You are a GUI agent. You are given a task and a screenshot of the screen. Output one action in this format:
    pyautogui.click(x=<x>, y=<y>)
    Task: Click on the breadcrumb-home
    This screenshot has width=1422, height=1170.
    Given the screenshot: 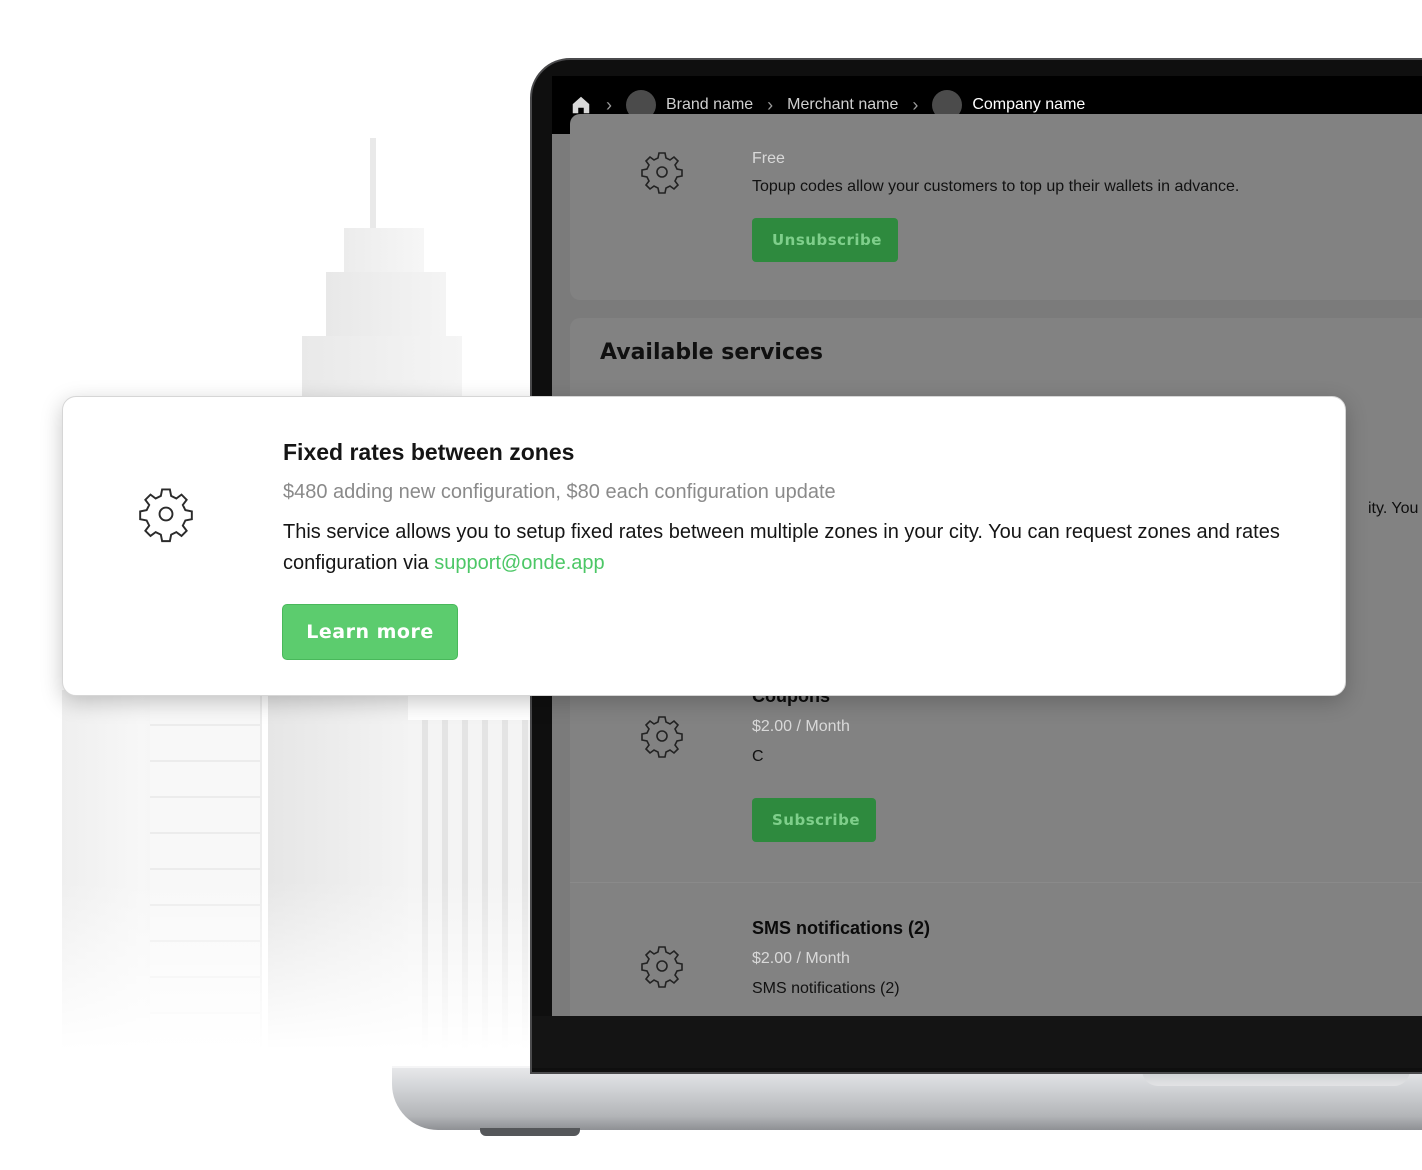 What is the action you would take?
    pyautogui.click(x=581, y=105)
    